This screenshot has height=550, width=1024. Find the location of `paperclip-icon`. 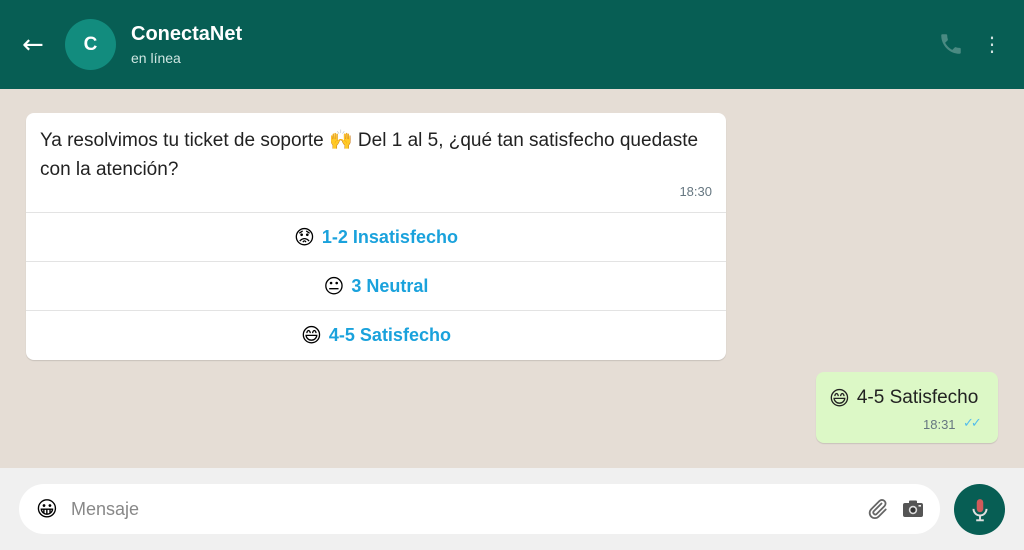

paperclip-icon is located at coordinates (877, 509).